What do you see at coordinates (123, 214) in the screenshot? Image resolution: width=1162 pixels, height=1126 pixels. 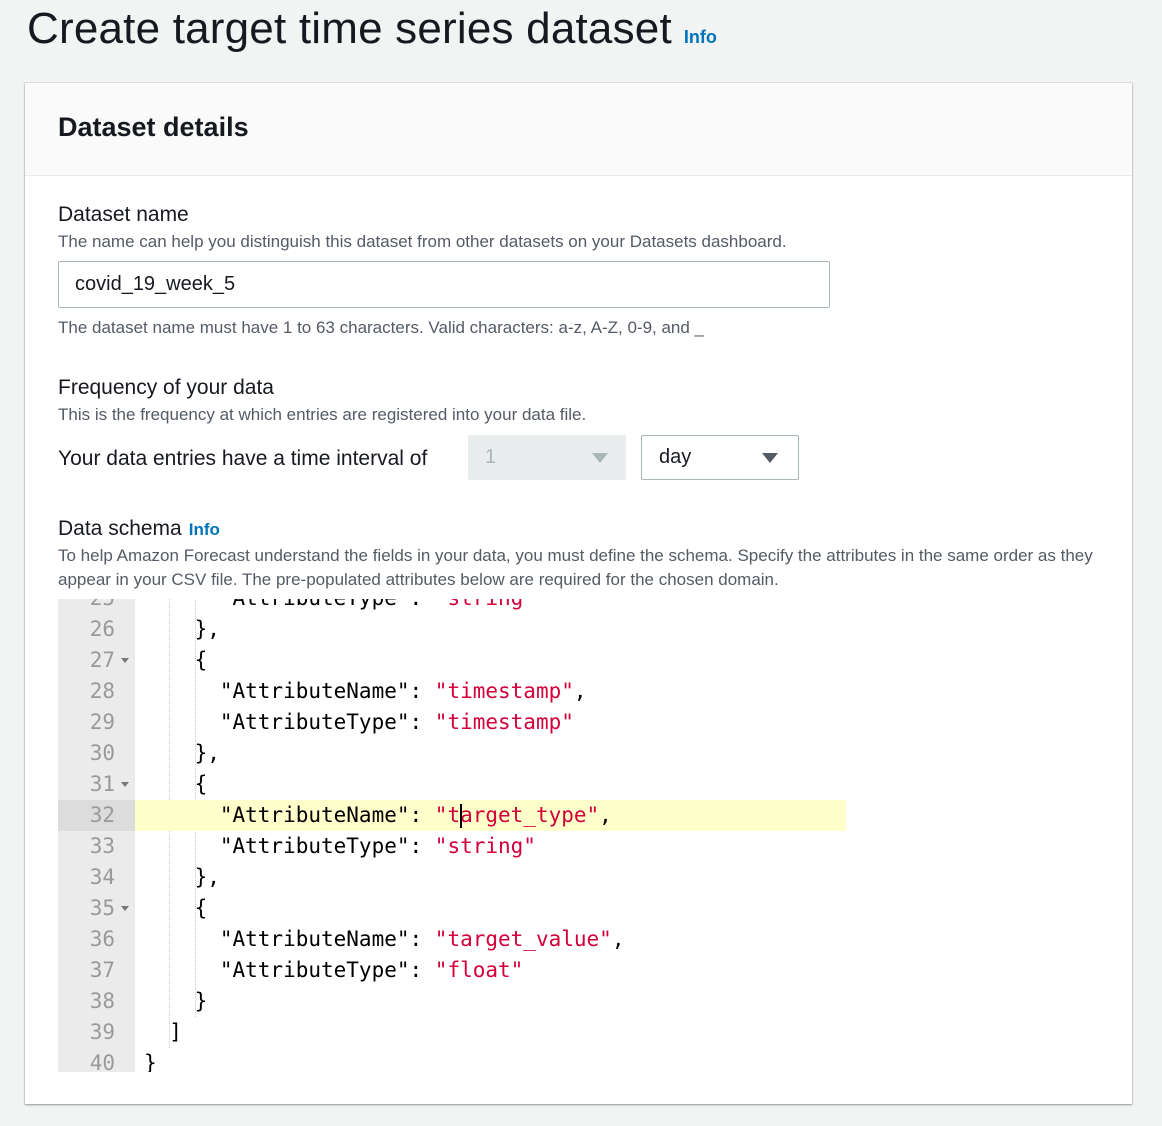 I see `dataset-name-label: Dataset name` at bounding box center [123, 214].